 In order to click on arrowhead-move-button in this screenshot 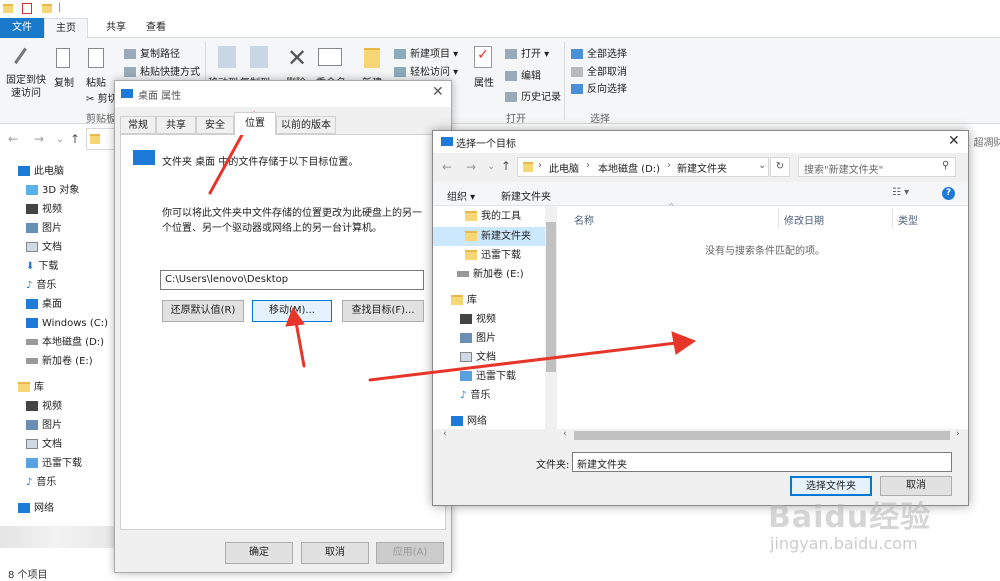, I will do `click(295, 316)`.